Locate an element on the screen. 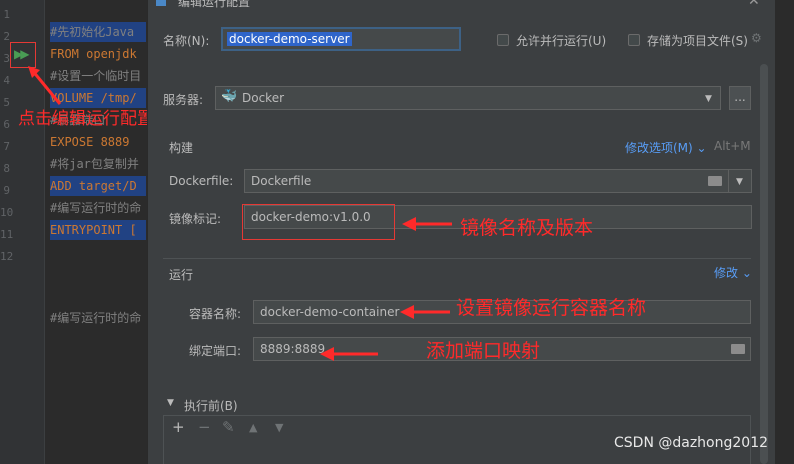  remove-icon: − is located at coordinates (204, 427).